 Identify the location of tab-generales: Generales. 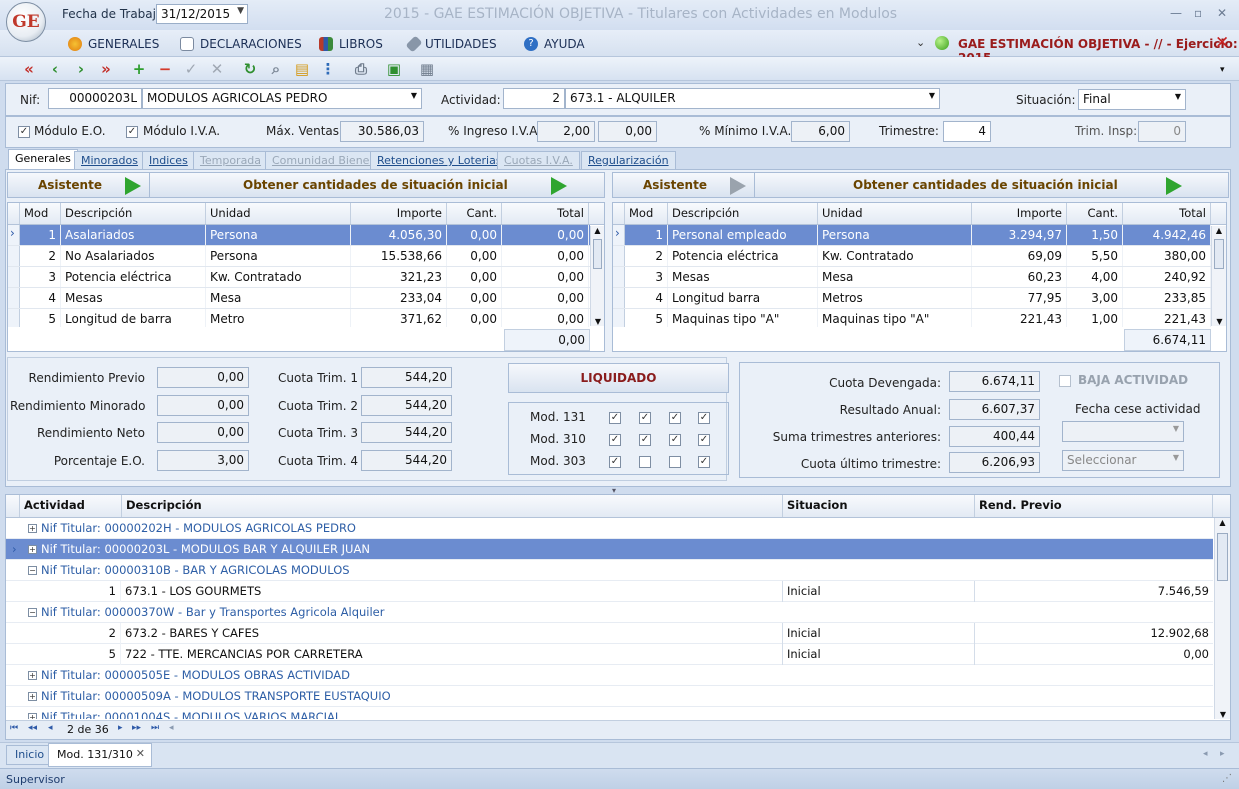
(43, 159).